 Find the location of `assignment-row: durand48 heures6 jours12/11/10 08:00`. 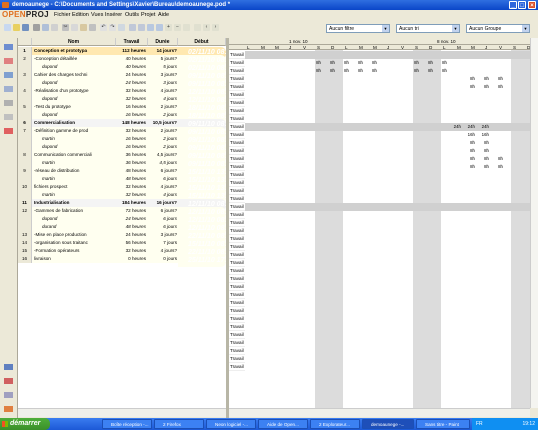

assignment-row: durand48 heures6 jours12/11/10 08:00 is located at coordinates (122, 229).